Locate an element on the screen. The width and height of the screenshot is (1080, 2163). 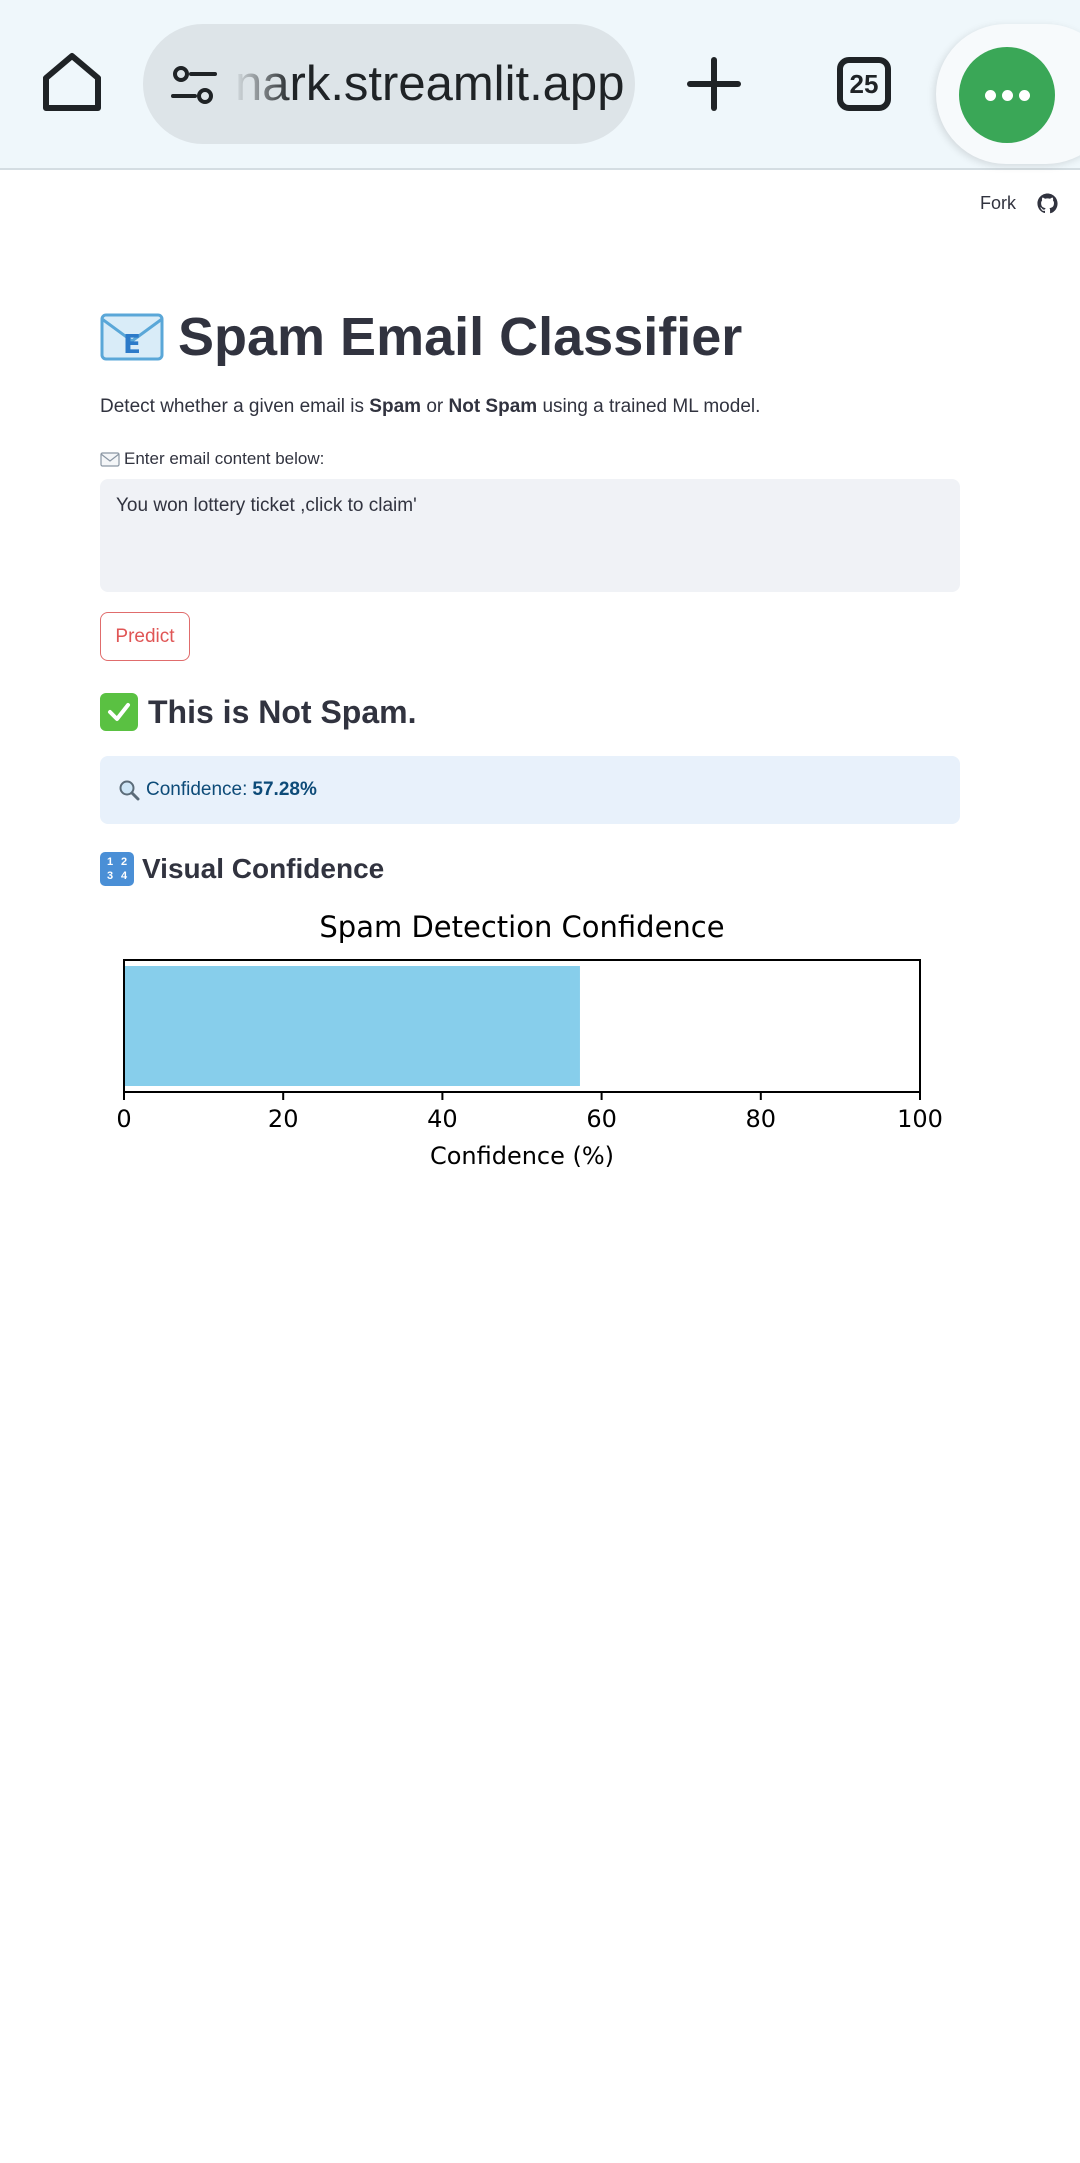
check-mark-icon is located at coordinates (119, 712).